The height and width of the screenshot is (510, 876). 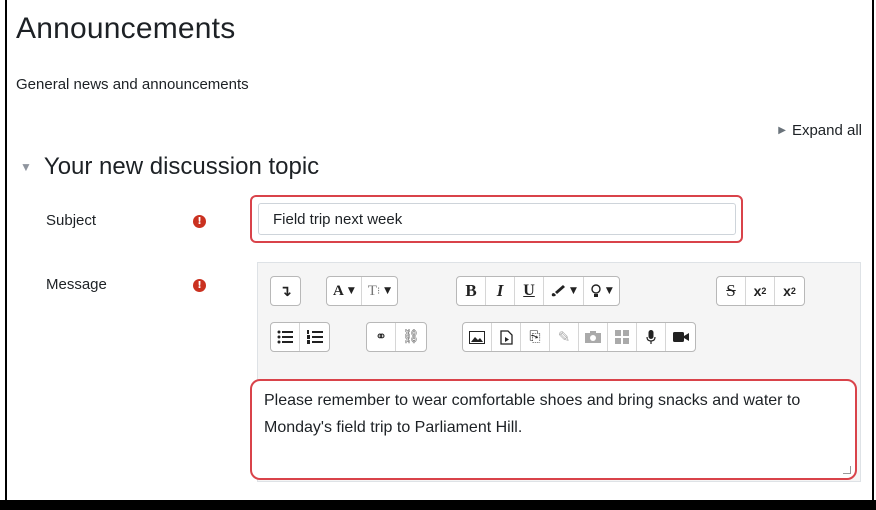 I want to click on left-border, so click(x=6, y=255).